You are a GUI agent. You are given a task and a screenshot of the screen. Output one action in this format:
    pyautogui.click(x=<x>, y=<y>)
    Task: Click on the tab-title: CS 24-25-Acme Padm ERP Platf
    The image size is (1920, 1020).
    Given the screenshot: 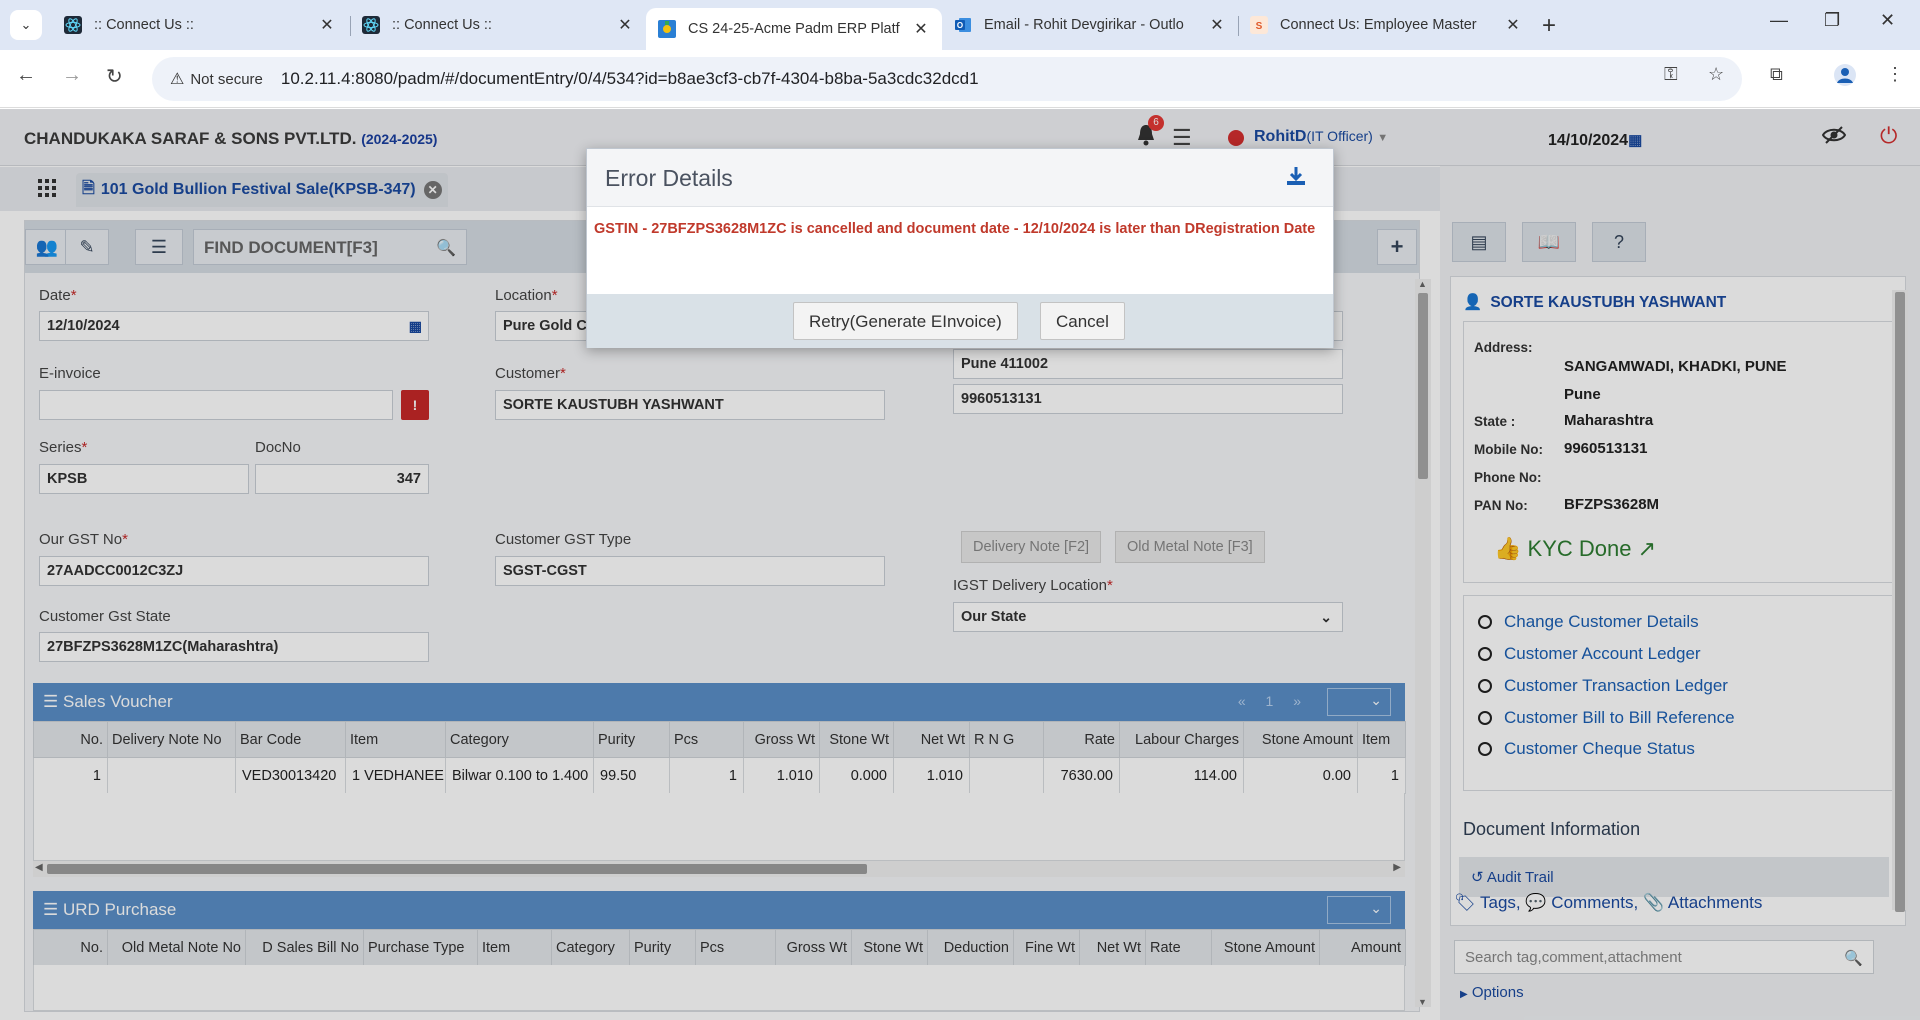 What is the action you would take?
    pyautogui.click(x=794, y=29)
    